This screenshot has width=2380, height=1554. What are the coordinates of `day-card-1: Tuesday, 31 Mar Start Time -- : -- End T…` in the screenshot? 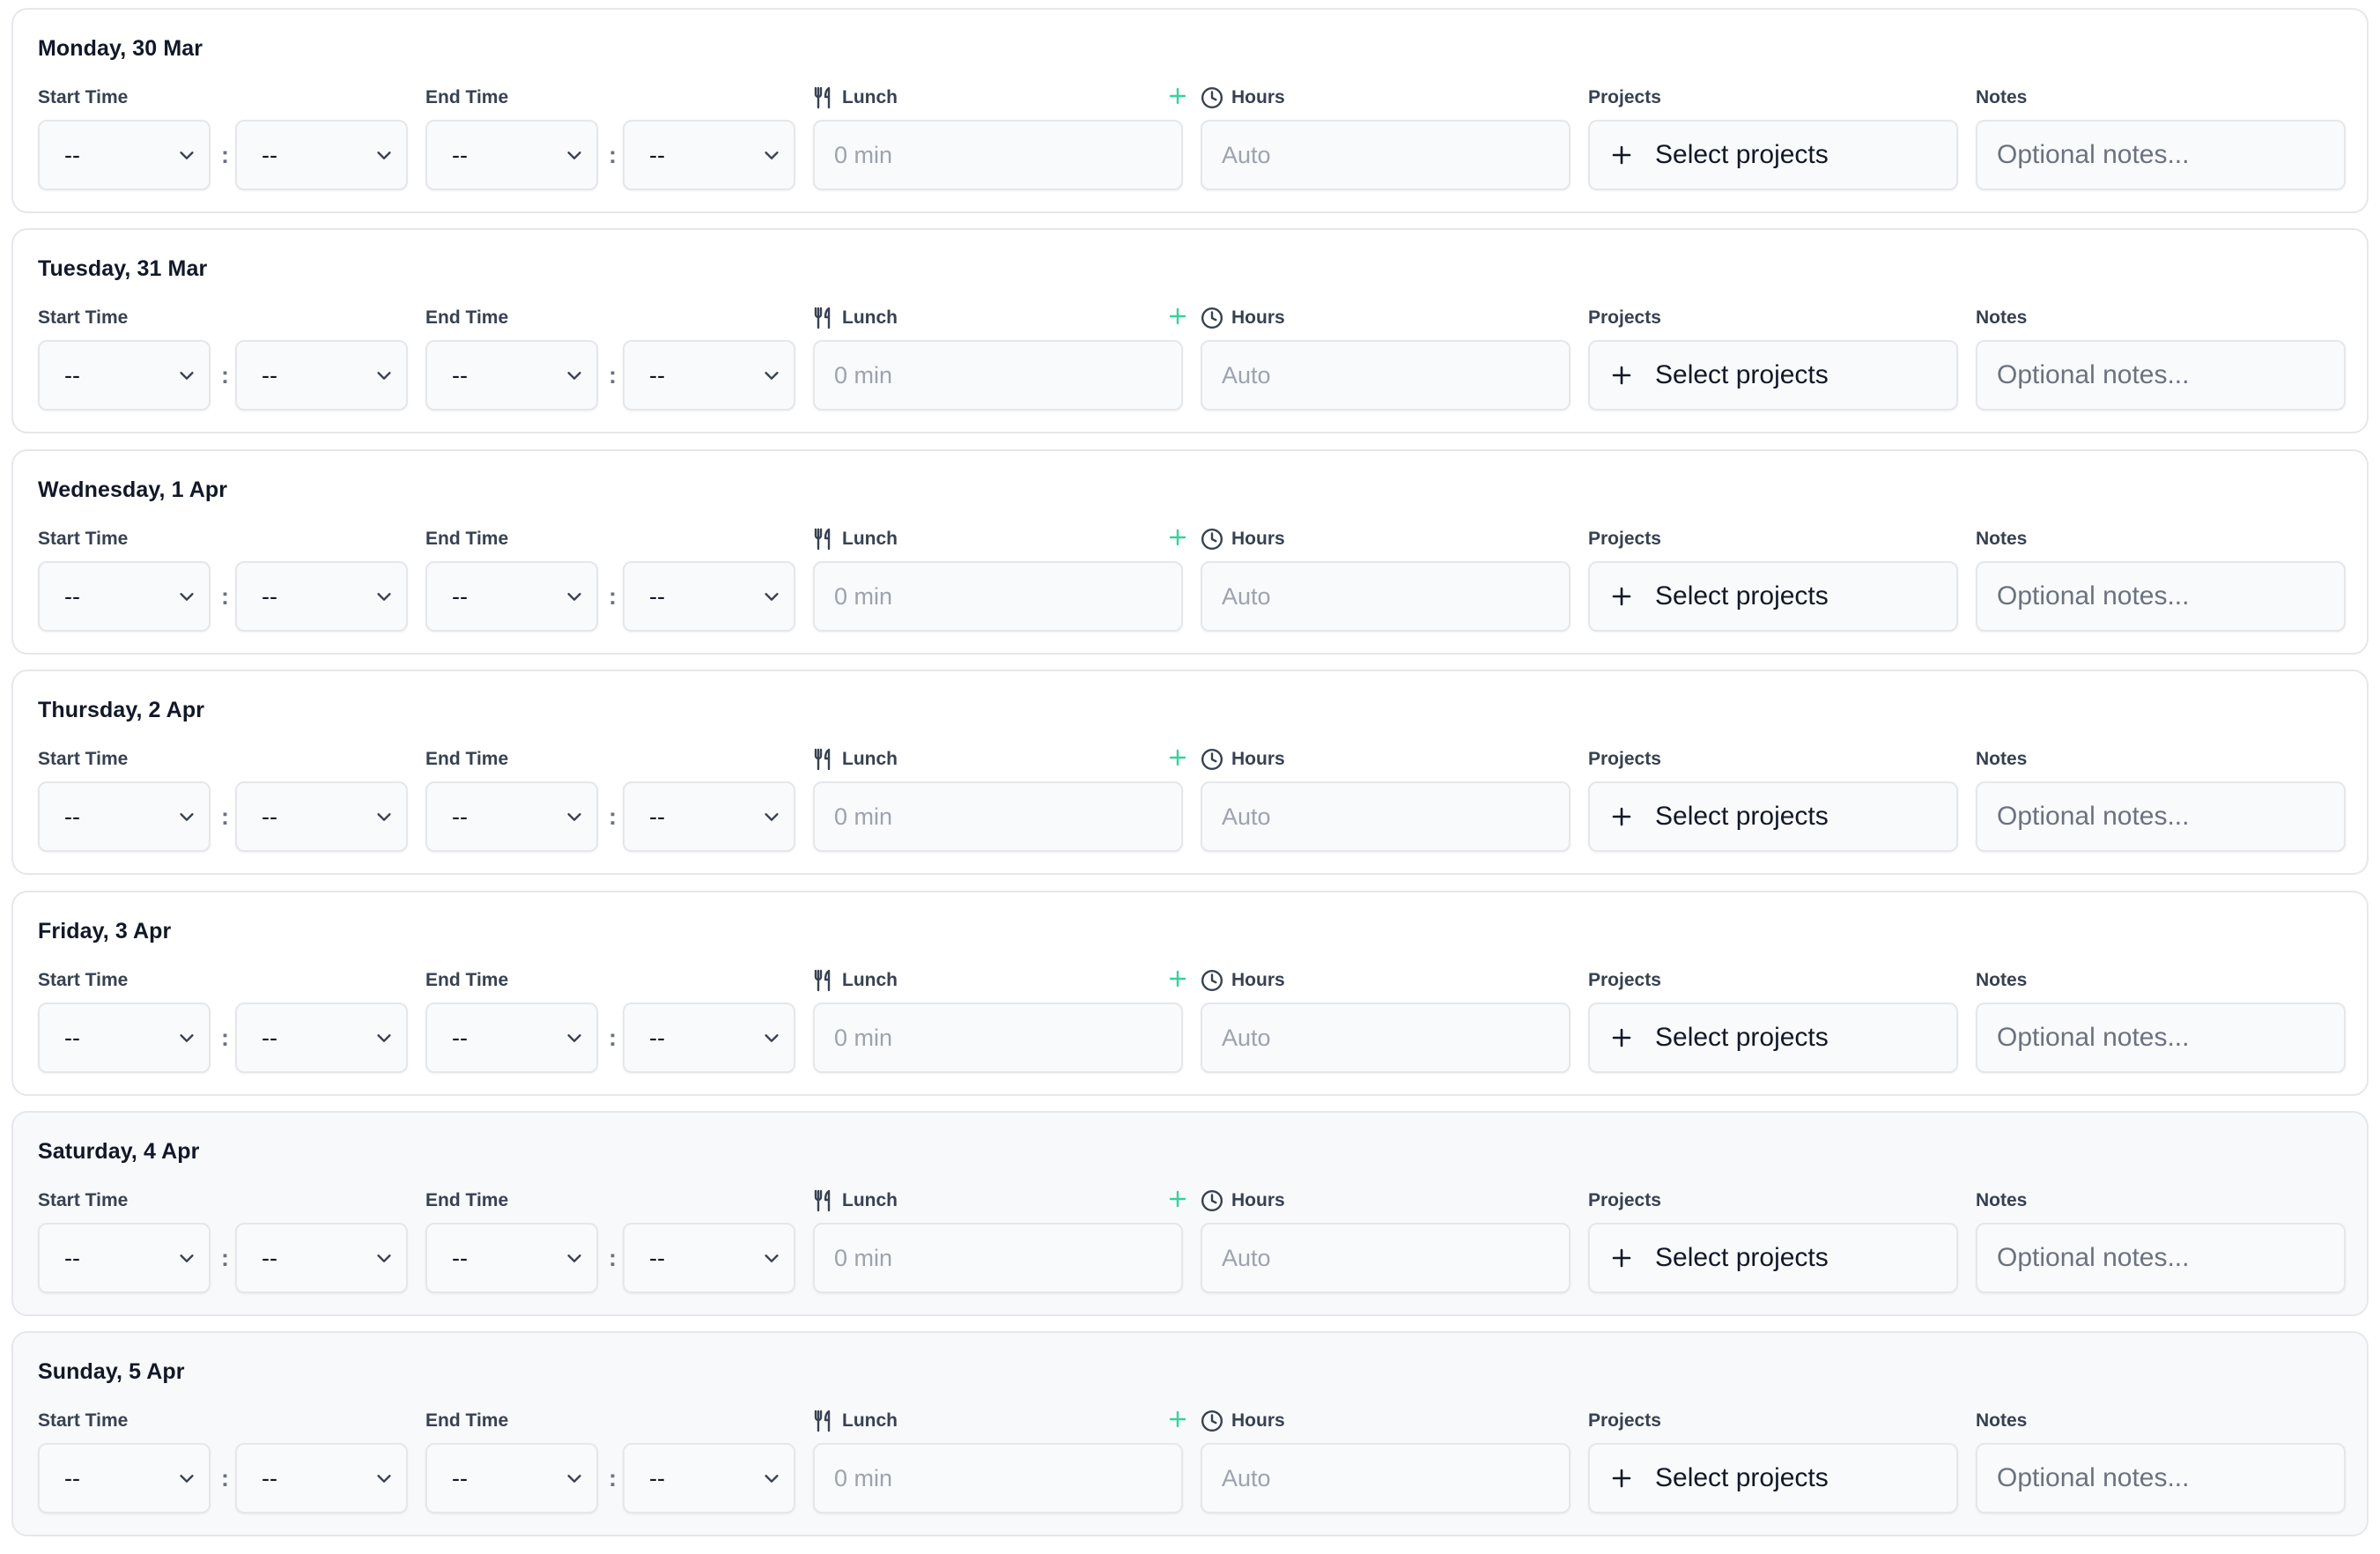 It's located at (1190, 330).